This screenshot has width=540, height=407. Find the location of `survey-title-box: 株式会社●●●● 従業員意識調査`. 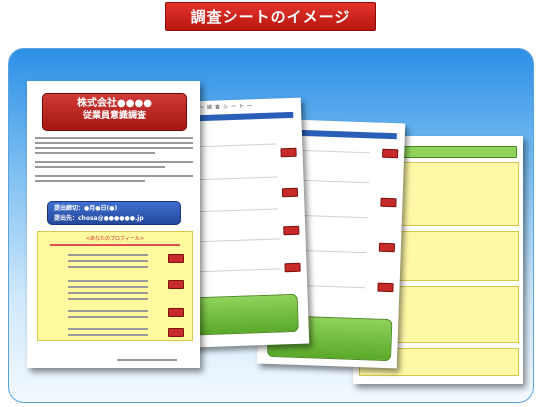

survey-title-box: 株式会社●●●● 従業員意識調査 is located at coordinates (114, 112).